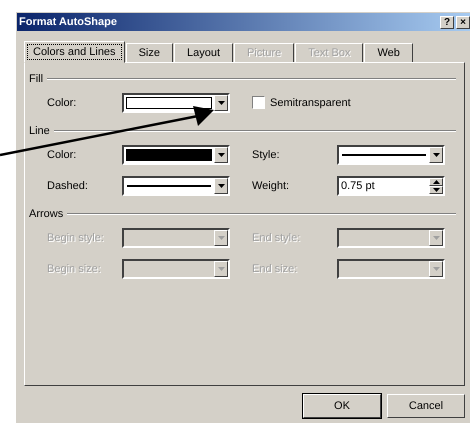 This screenshot has height=423, width=470. What do you see at coordinates (436, 182) in the screenshot?
I see `up-arrow-icon` at bounding box center [436, 182].